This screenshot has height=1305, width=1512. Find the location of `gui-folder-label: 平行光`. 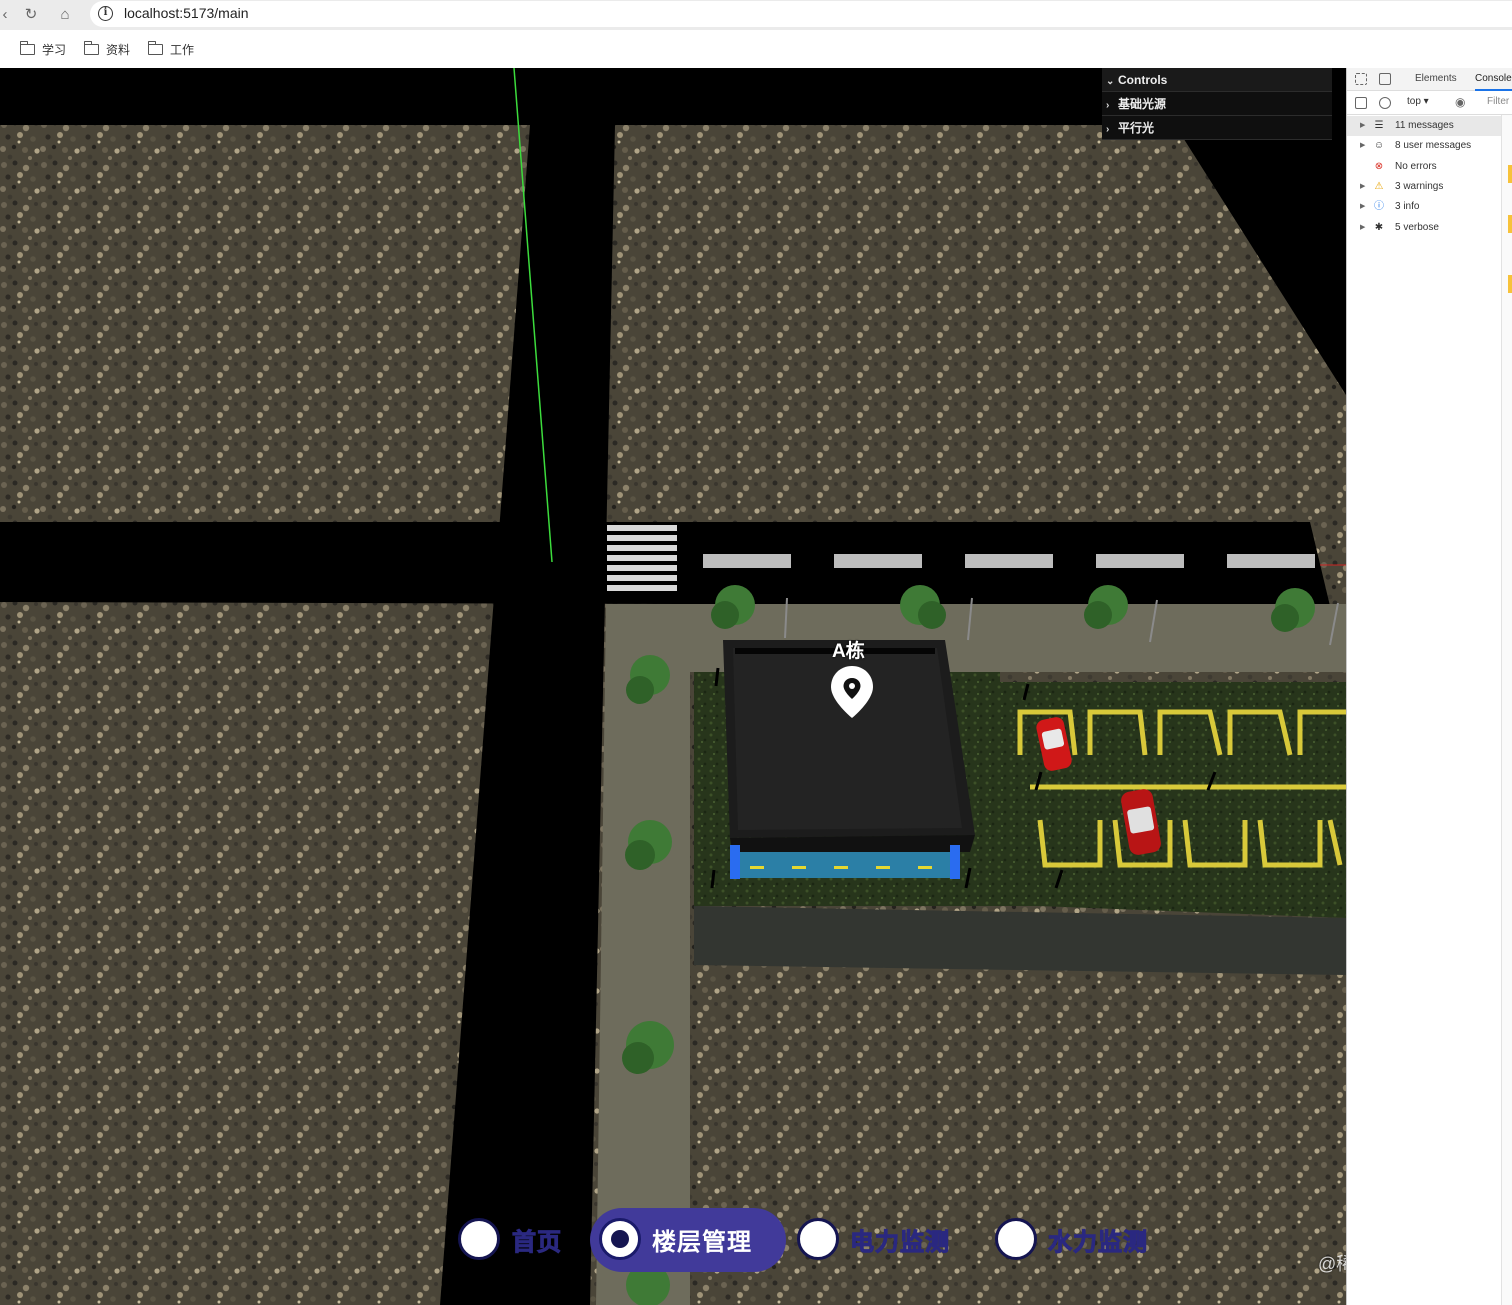

gui-folder-label: 平行光 is located at coordinates (1136, 128).